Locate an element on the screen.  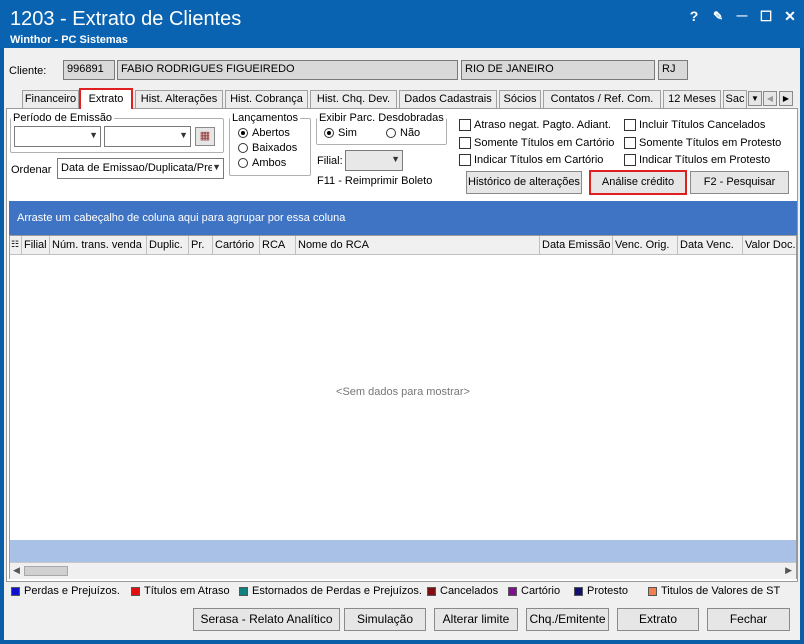
calendar-icon: ▦ is located at coordinates (205, 136).